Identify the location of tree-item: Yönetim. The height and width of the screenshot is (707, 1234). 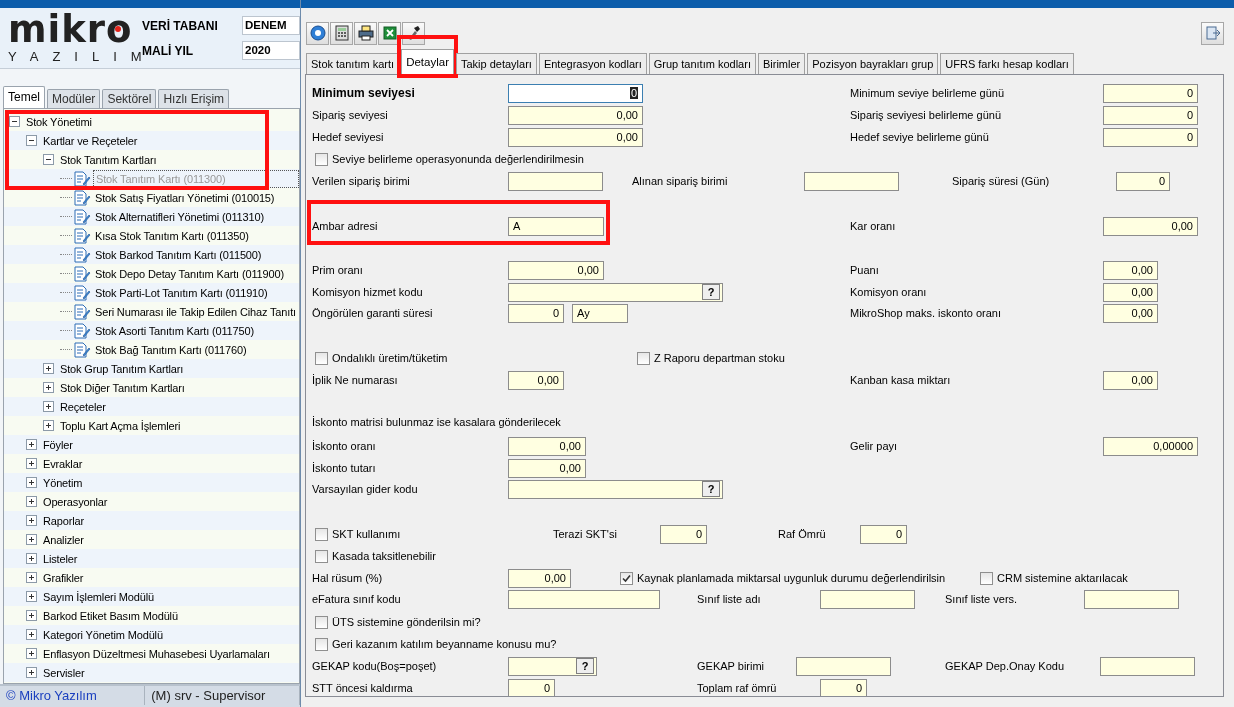
(63, 482).